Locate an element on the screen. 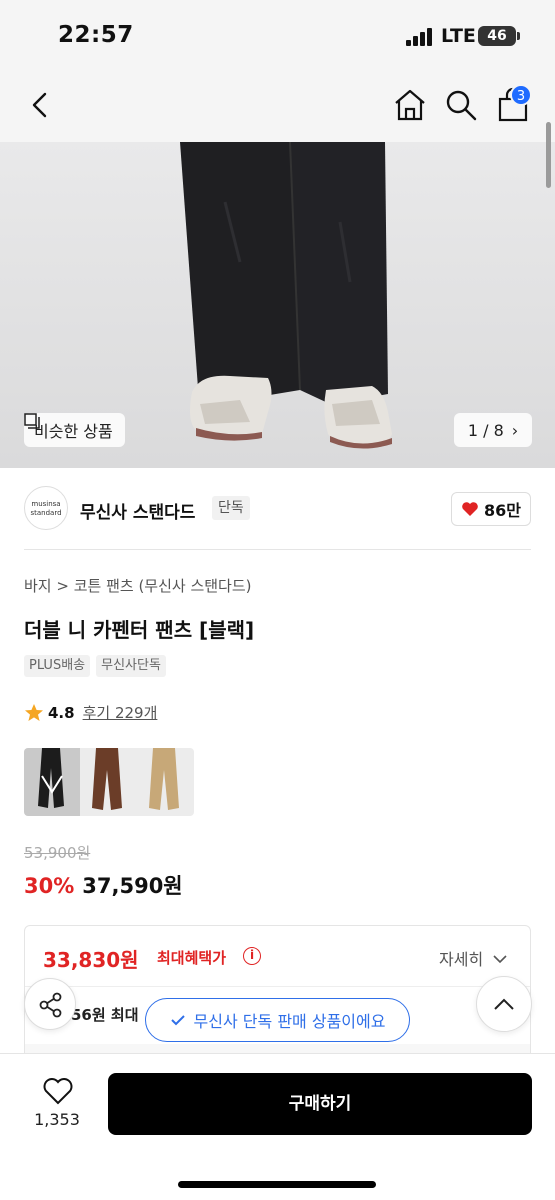  tag-exclusive: 무신사단독 is located at coordinates (131, 666).